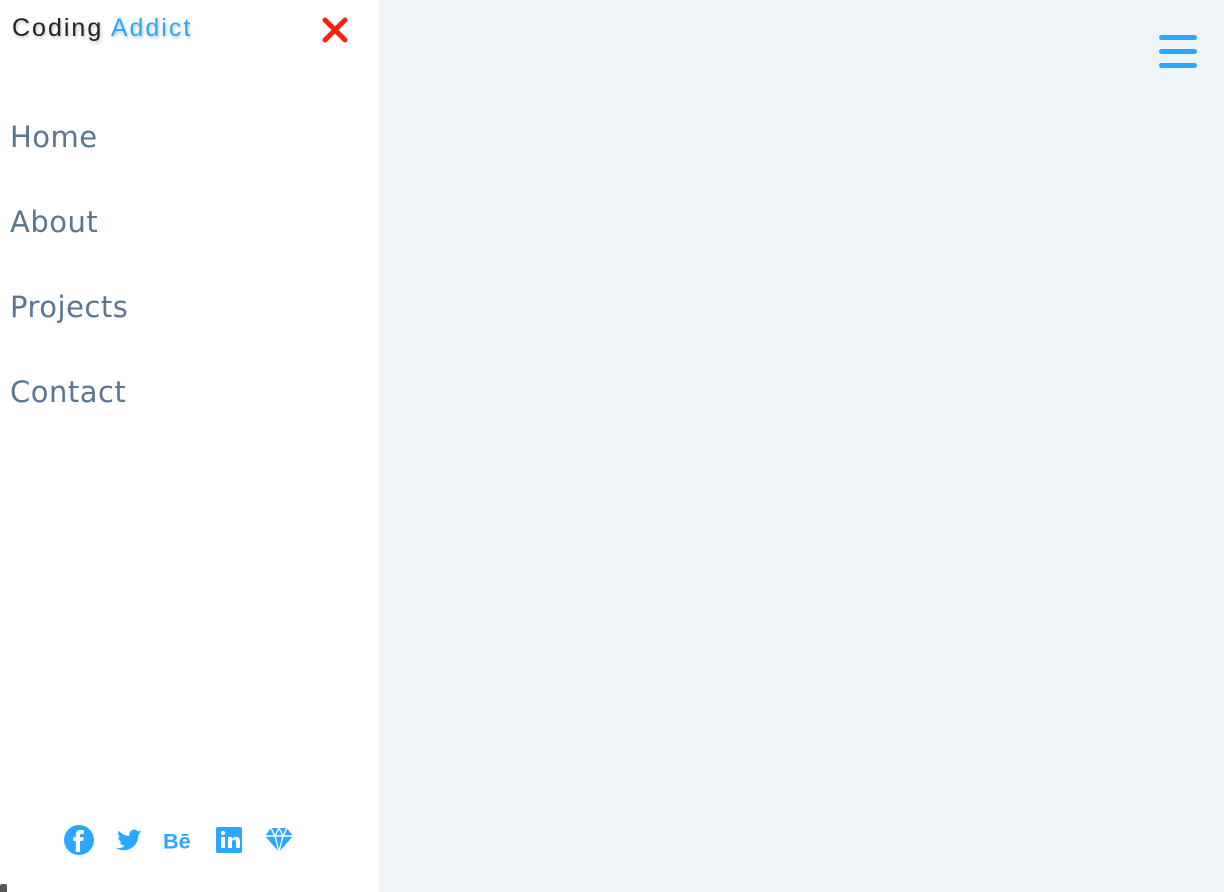 Image resolution: width=1224 pixels, height=892 pixels. I want to click on linkedin-link, so click(229, 840).